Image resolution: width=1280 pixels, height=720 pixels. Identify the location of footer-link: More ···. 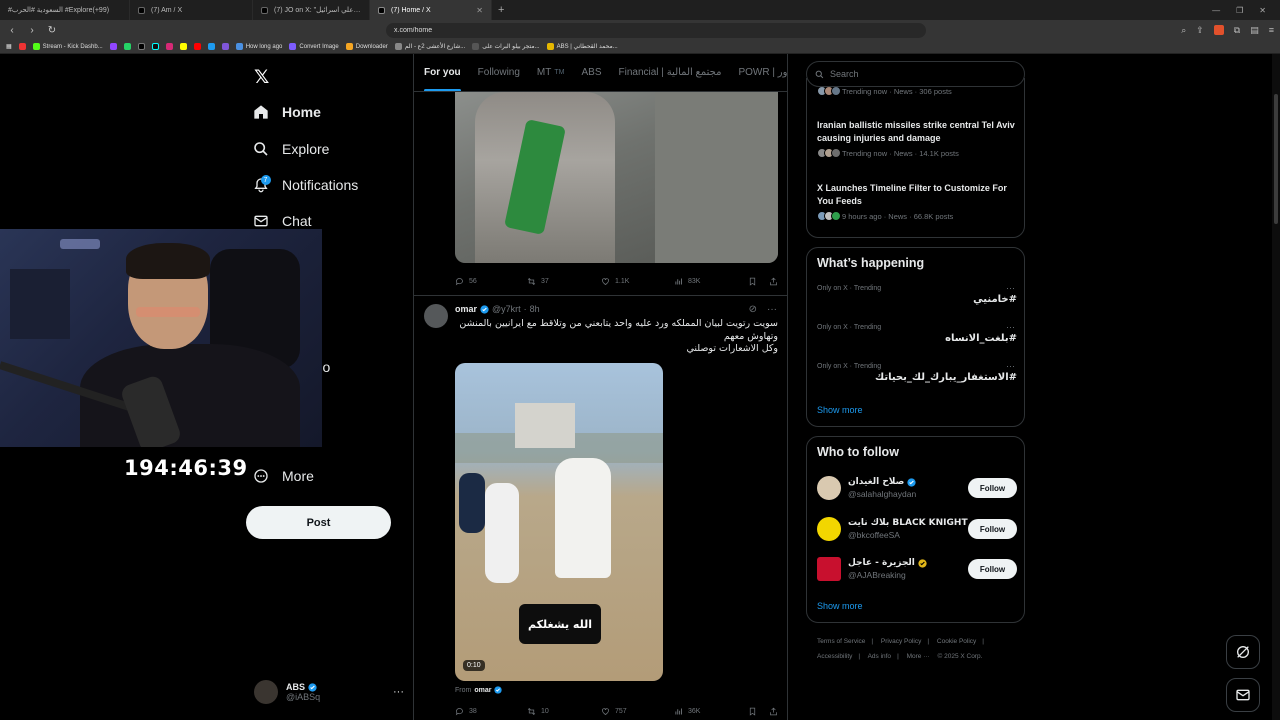
(918, 656).